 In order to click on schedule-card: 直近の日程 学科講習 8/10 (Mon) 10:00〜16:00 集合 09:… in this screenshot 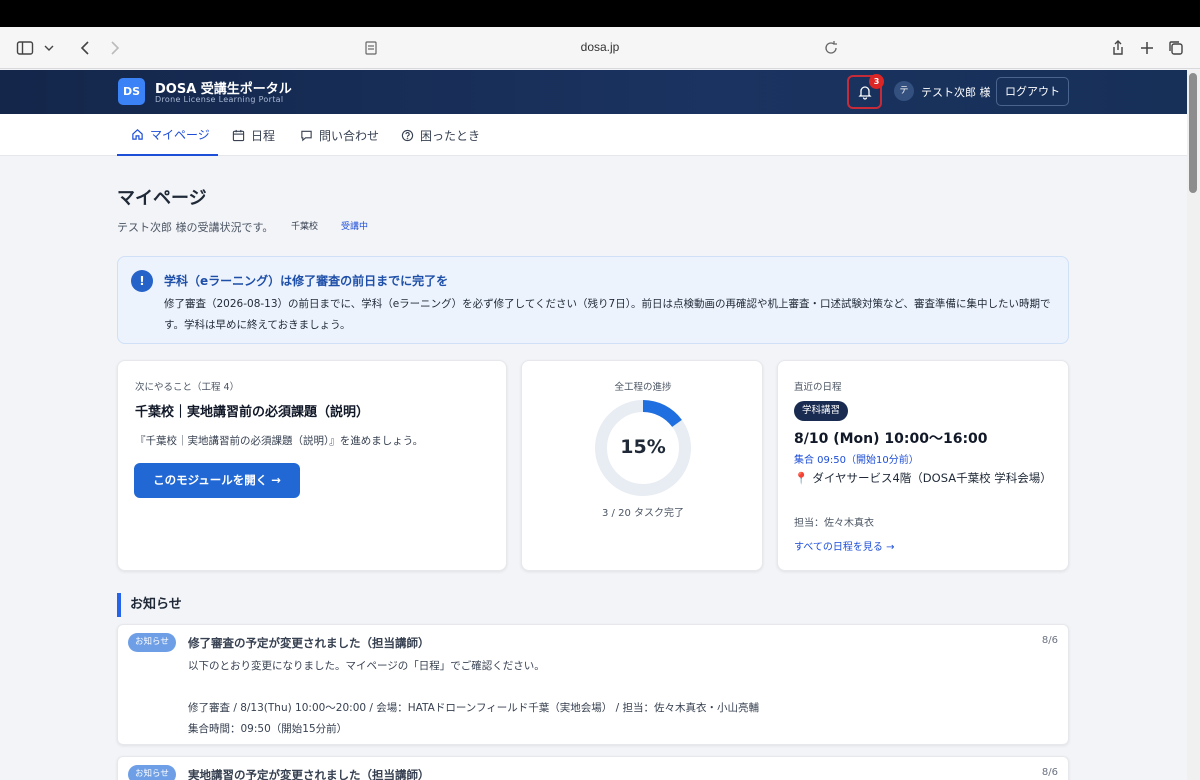, I will do `click(923, 465)`.